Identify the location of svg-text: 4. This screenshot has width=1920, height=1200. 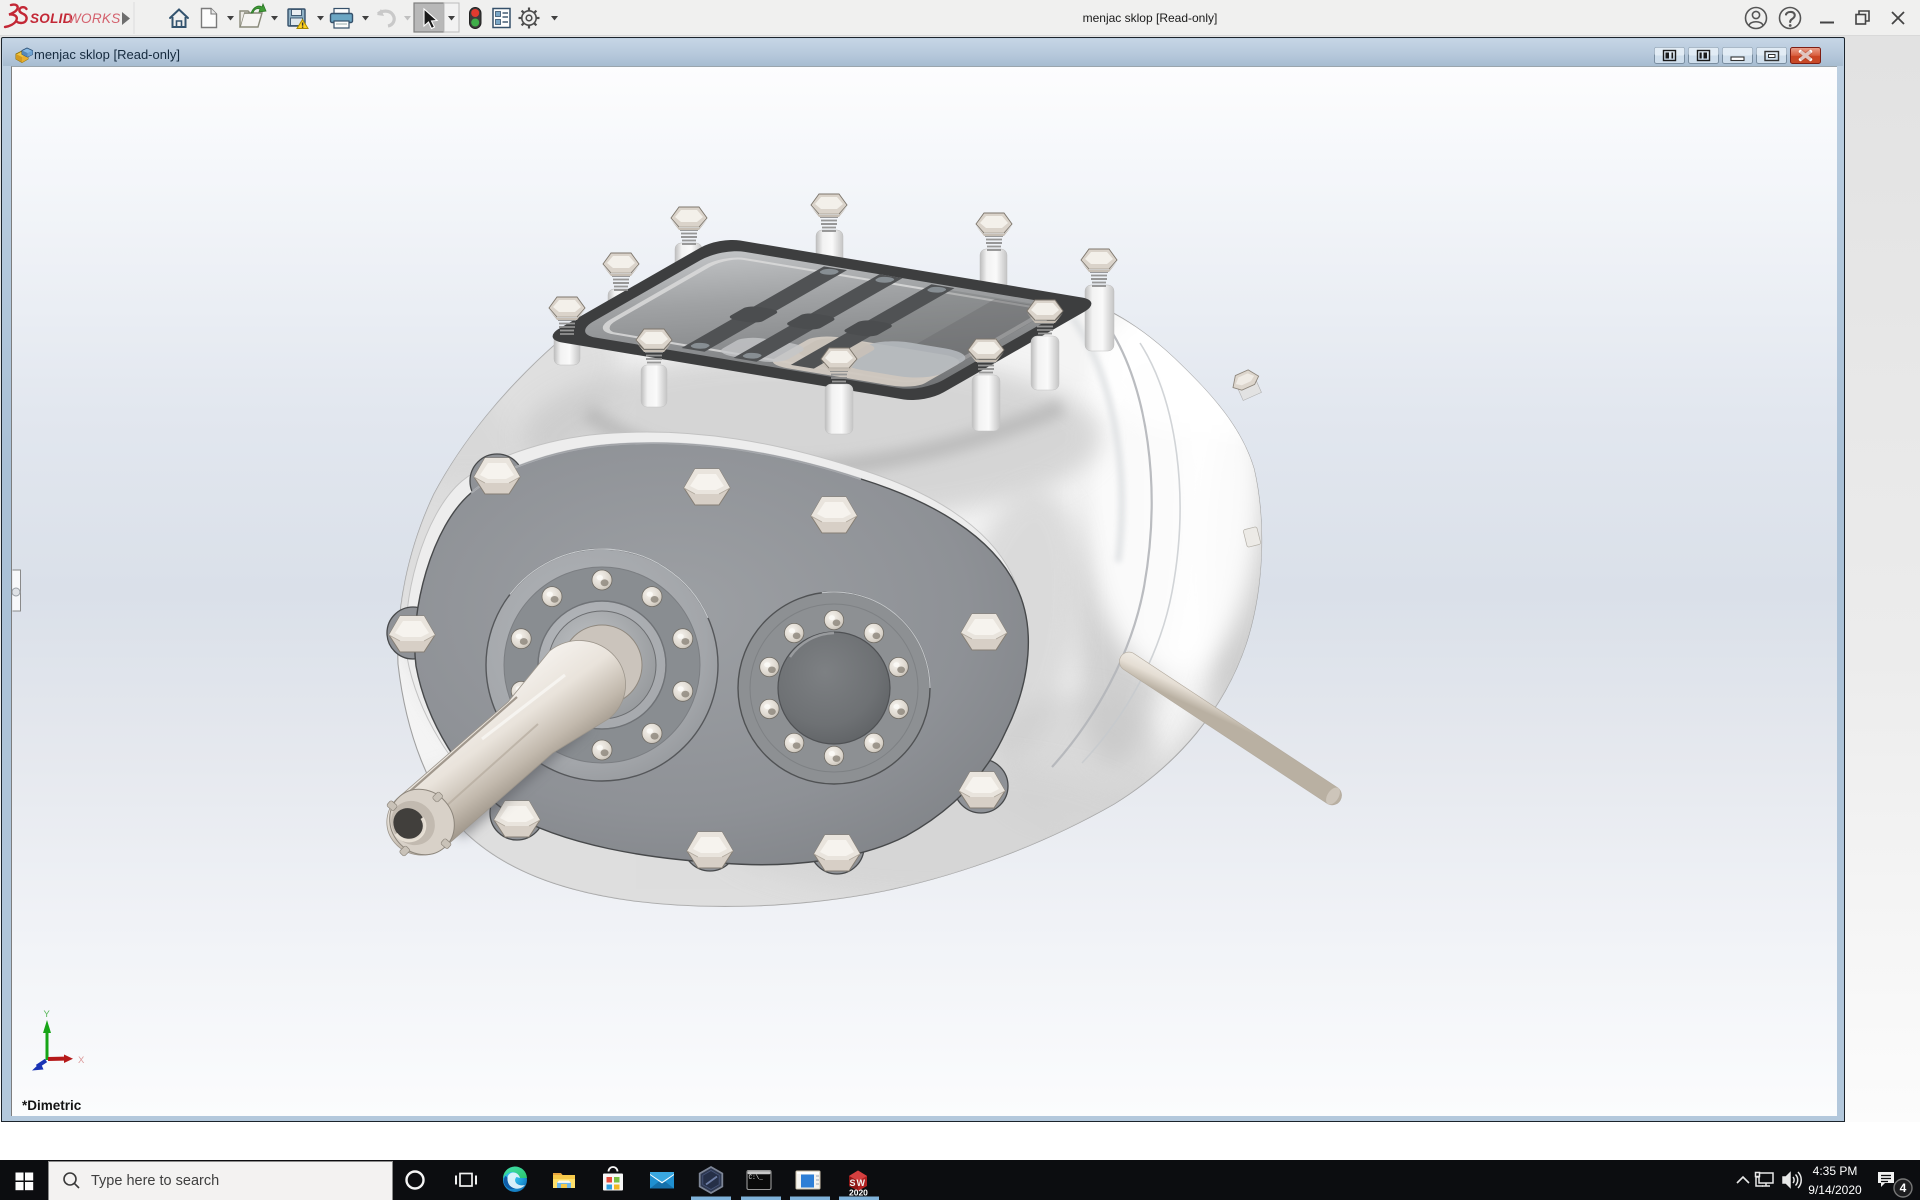
(1903, 1188).